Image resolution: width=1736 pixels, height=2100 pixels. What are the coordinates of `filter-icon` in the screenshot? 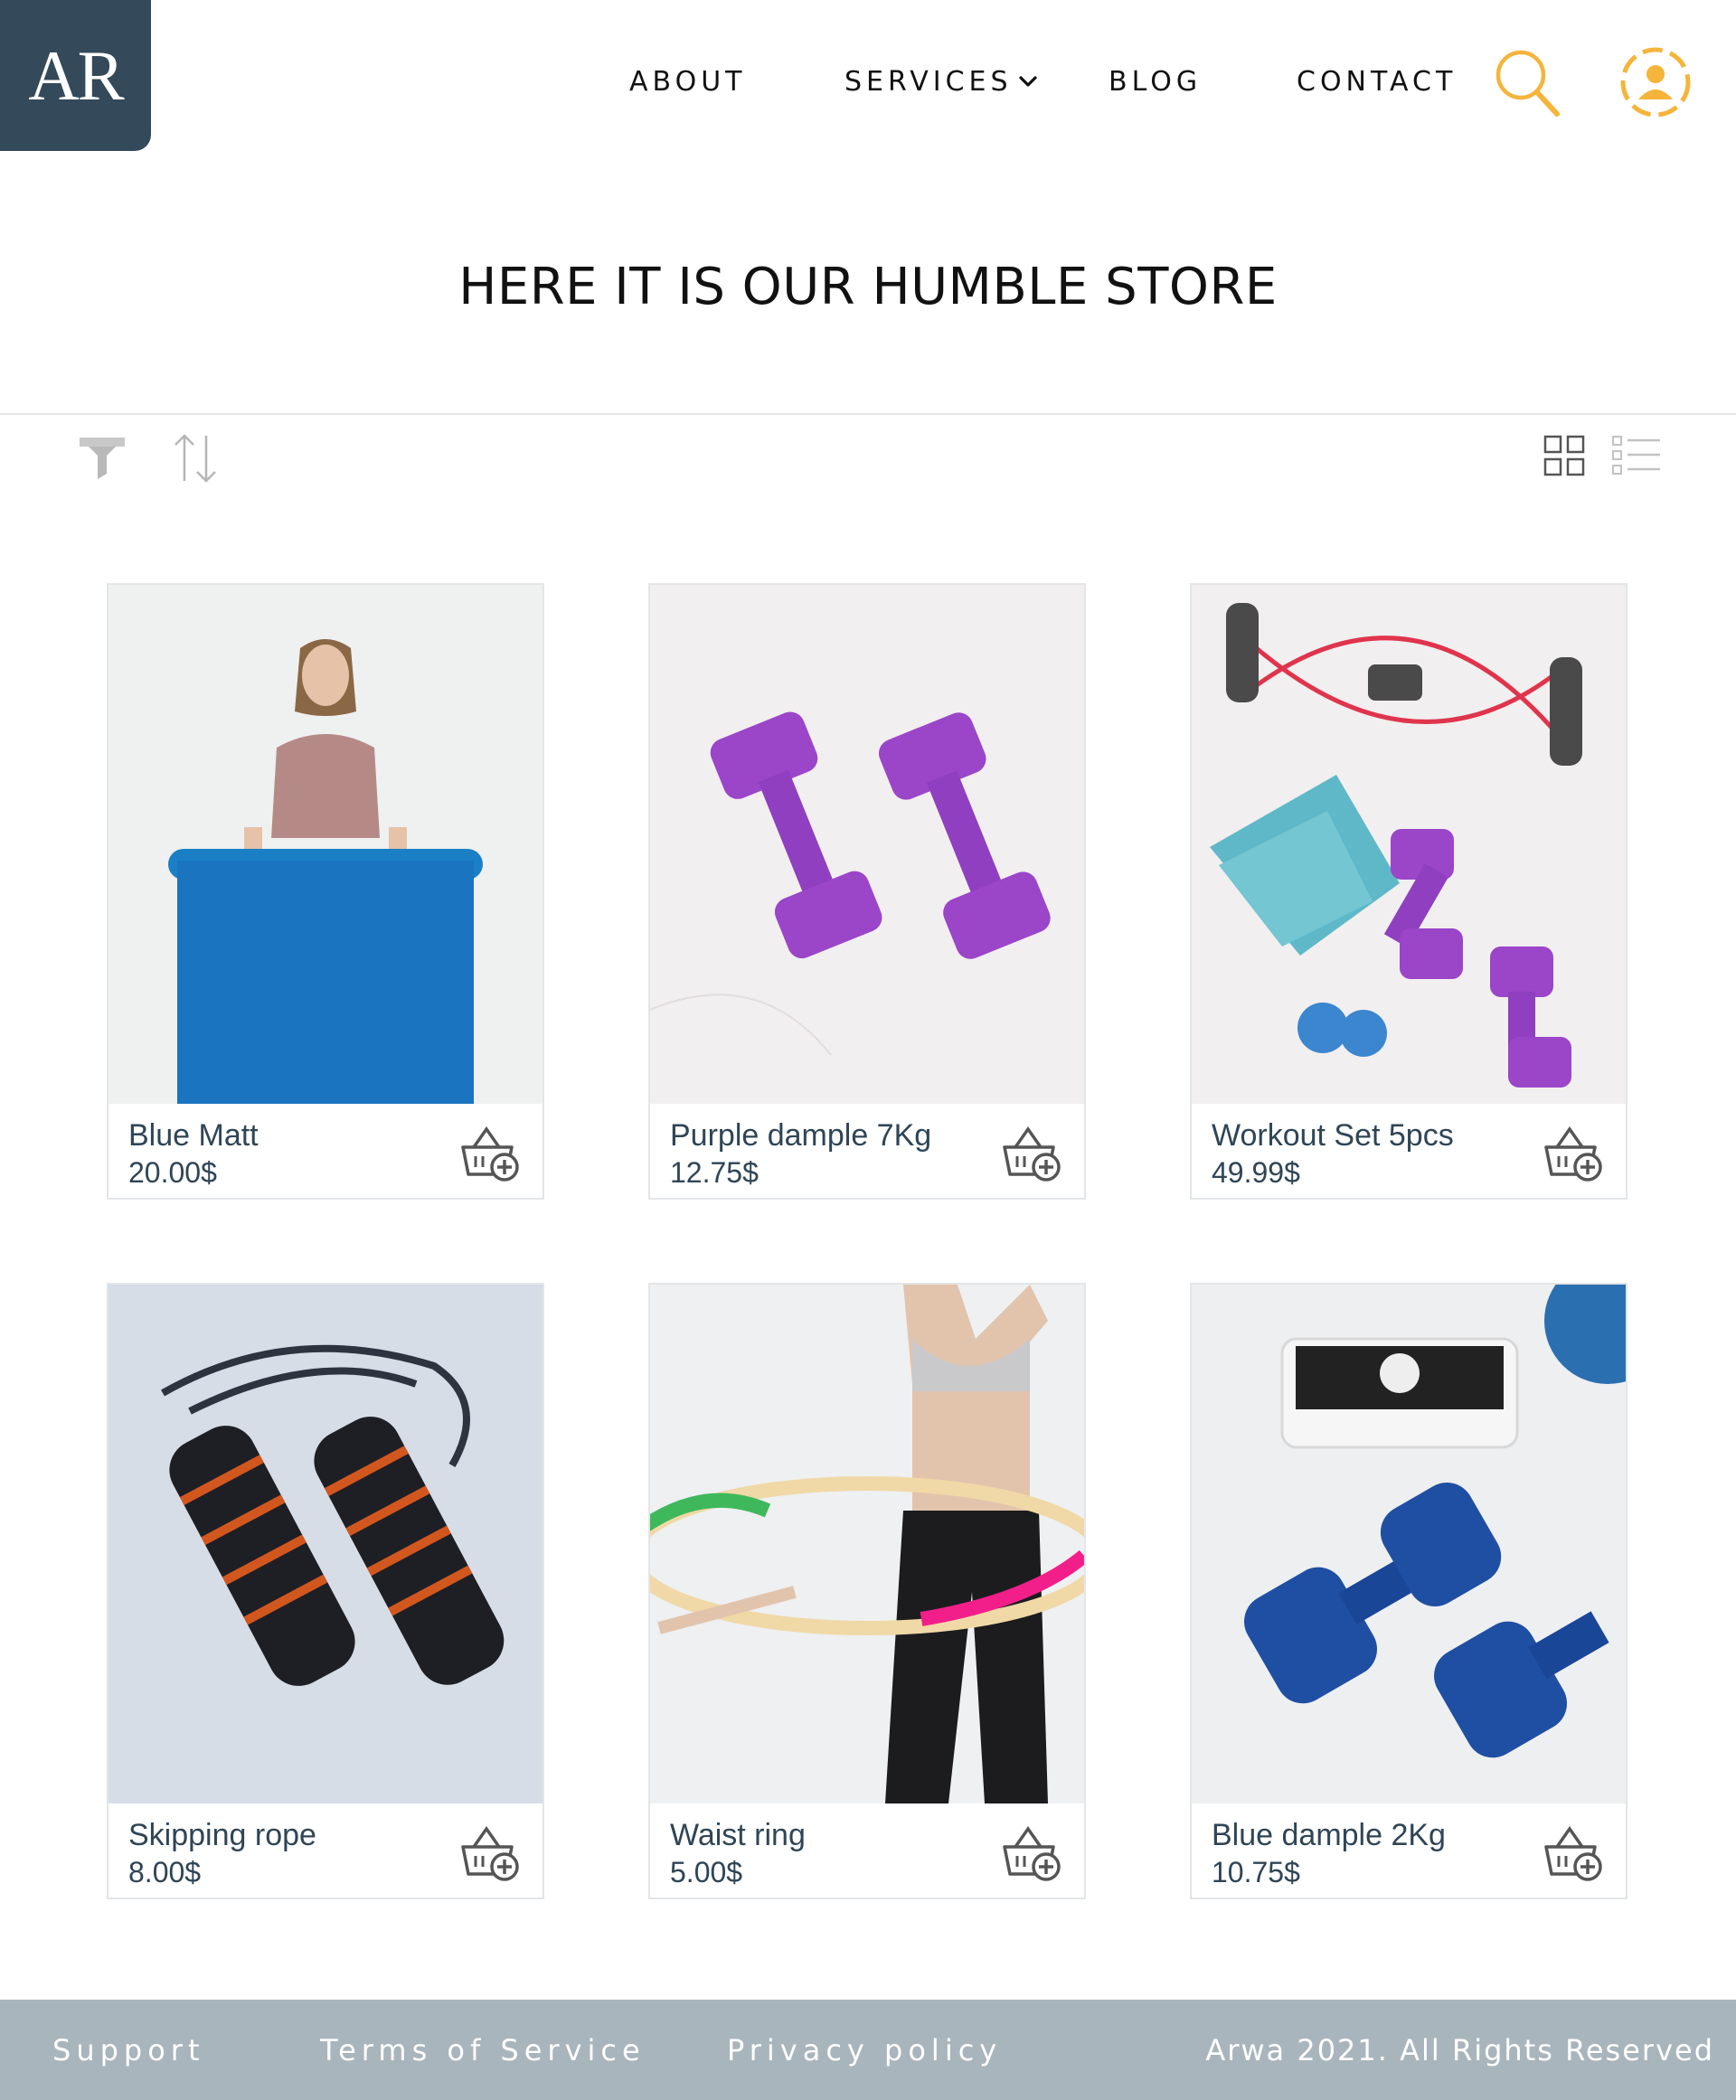 It's located at (102, 458).